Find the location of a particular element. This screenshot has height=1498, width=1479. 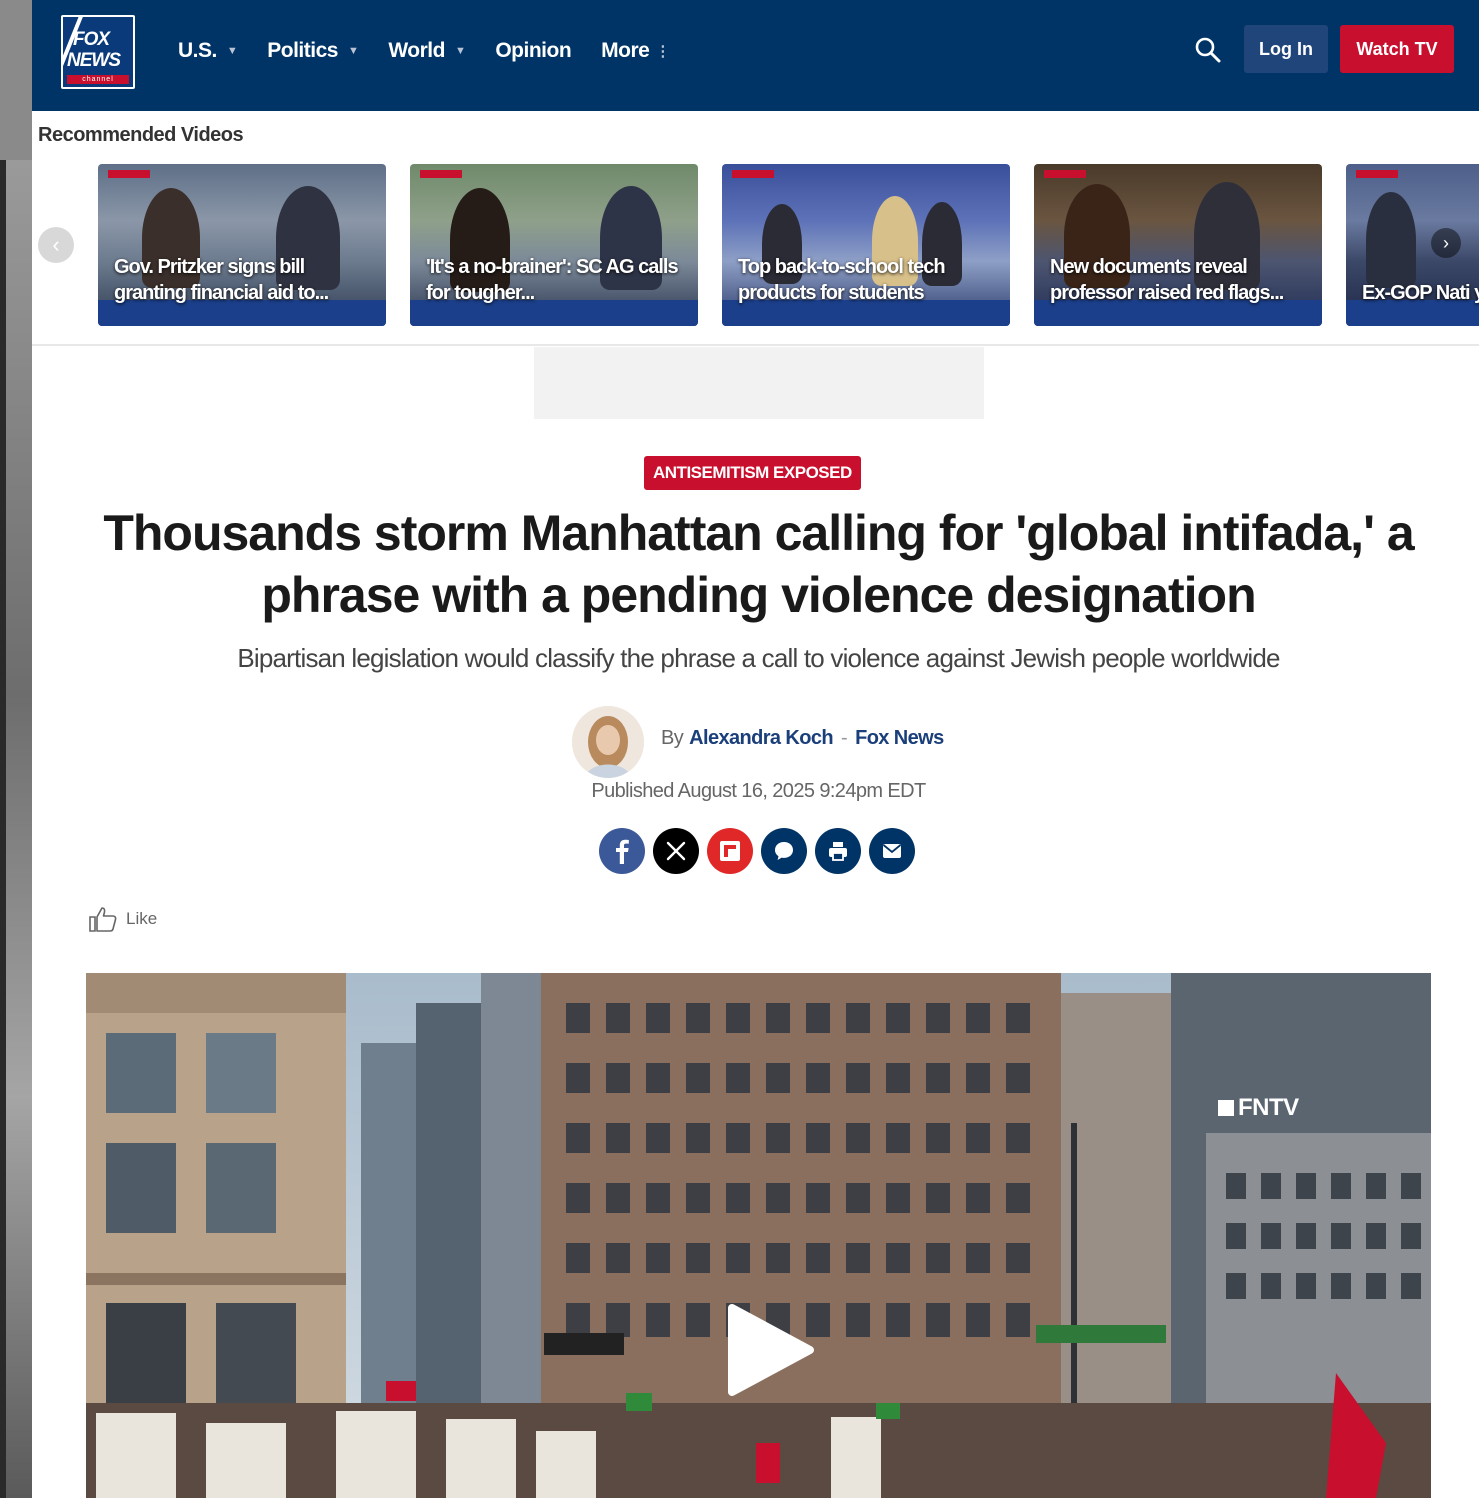

watermark-square is located at coordinates (1226, 1108).